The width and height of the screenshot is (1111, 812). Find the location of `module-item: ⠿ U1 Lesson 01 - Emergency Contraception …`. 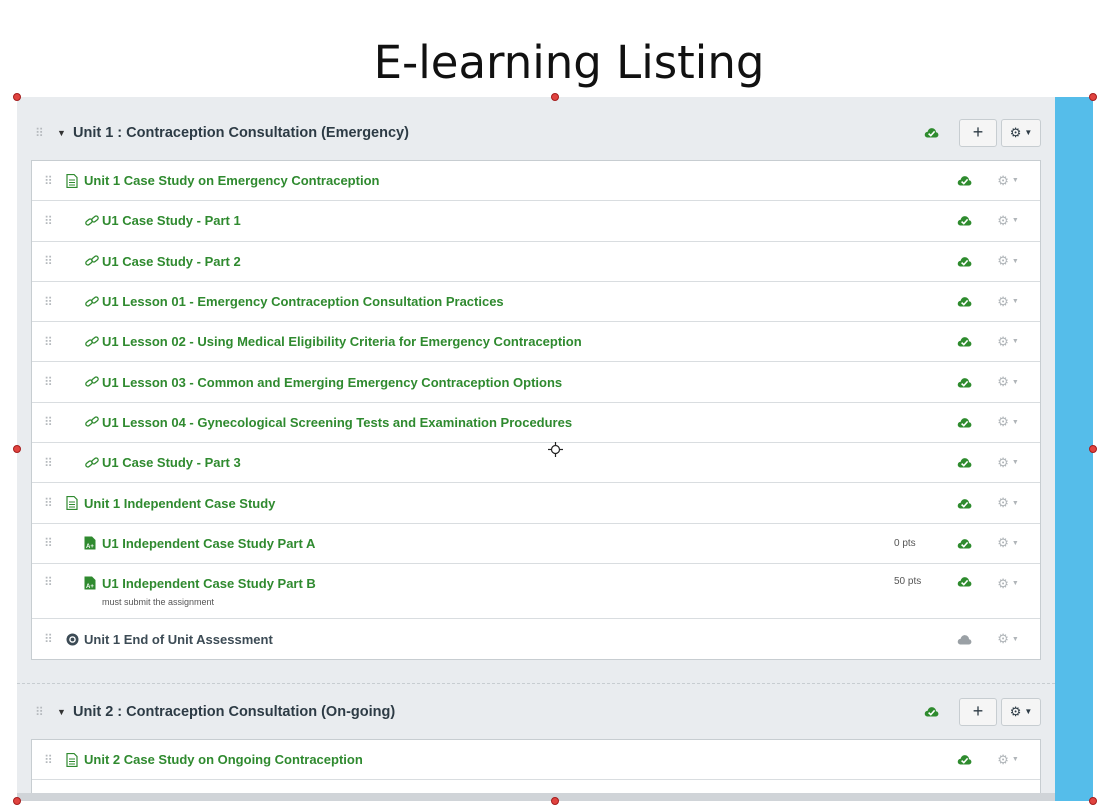

module-item: ⠿ U1 Lesson 01 - Emergency Contraception … is located at coordinates (536, 302).